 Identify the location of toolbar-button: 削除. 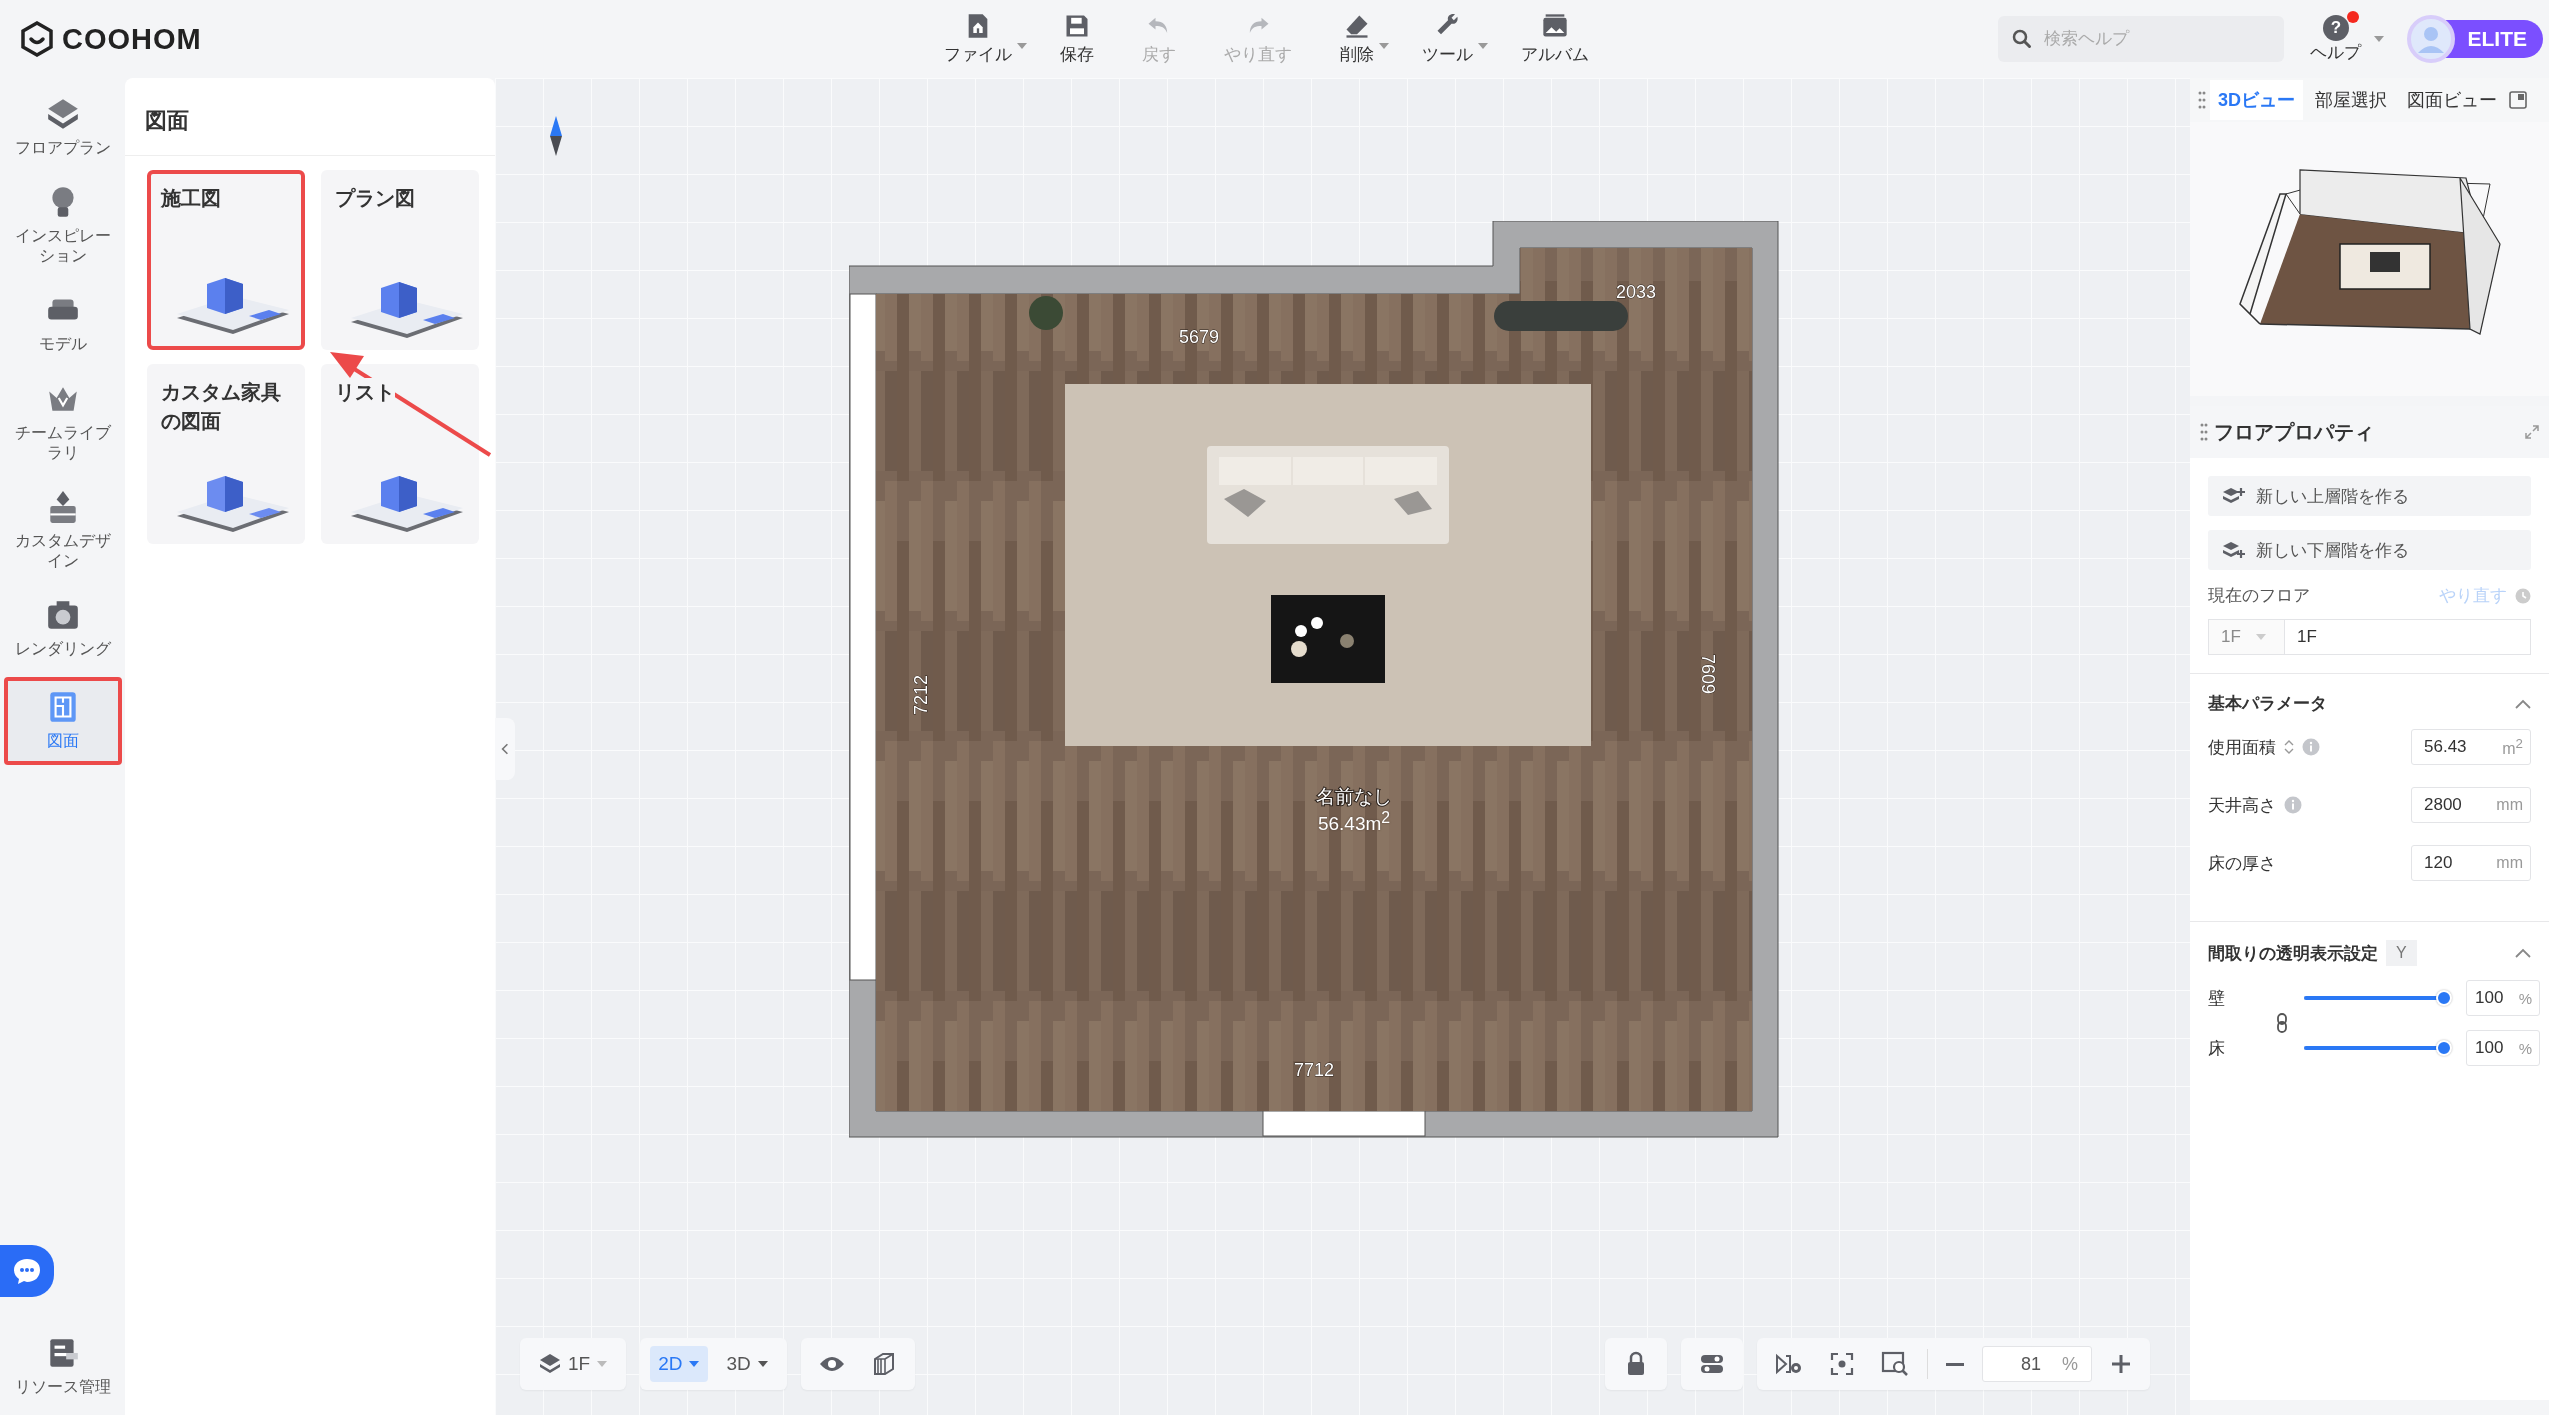
(1362, 39).